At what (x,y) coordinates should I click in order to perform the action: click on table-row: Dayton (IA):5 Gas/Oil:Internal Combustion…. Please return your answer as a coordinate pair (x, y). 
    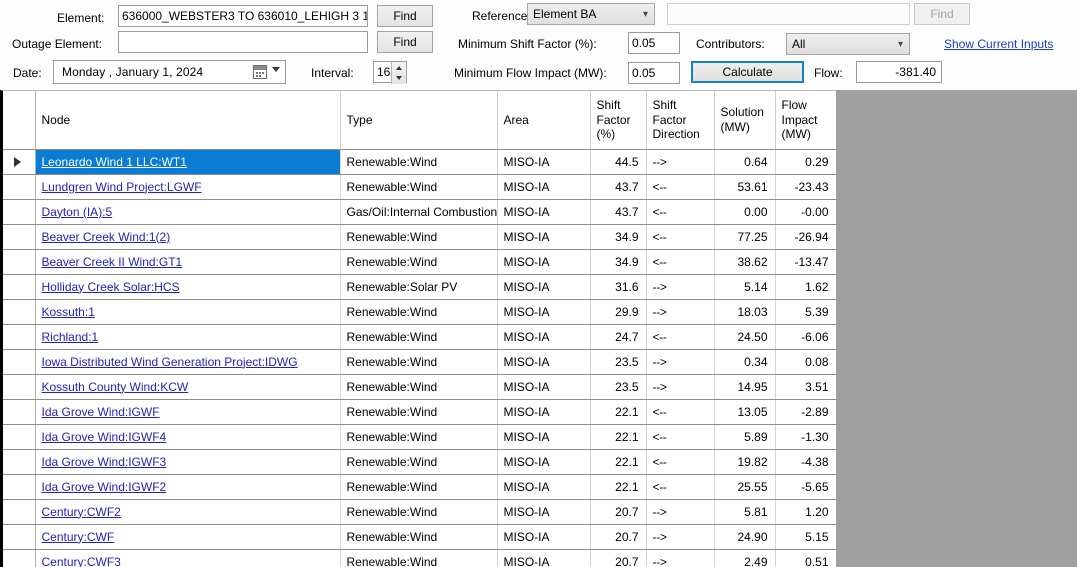
    Looking at the image, I should click on (419, 212).